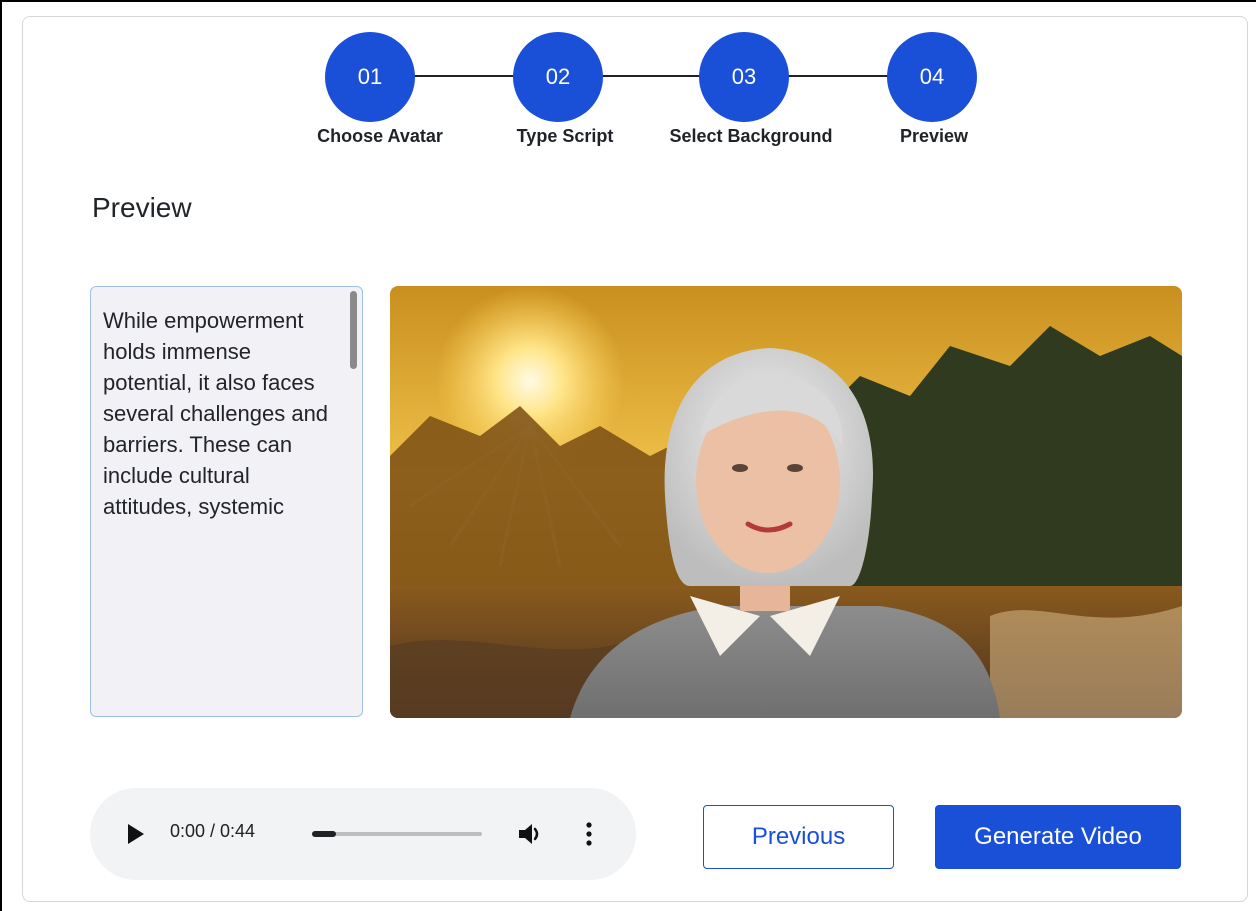  Describe the element at coordinates (324, 834) in the screenshot. I see `audio-progress-fill` at that location.